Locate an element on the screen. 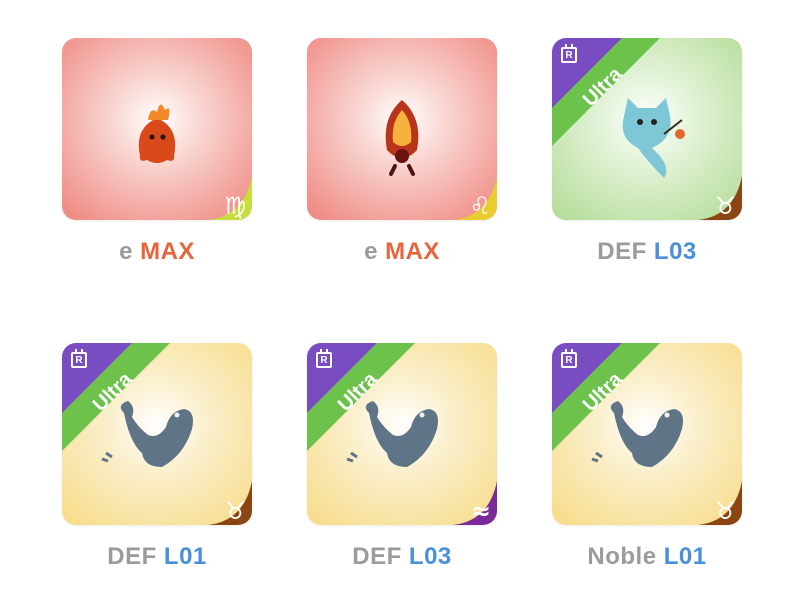 The image size is (800, 599). pet-card-1-caption: e MAX is located at coordinates (157, 251).